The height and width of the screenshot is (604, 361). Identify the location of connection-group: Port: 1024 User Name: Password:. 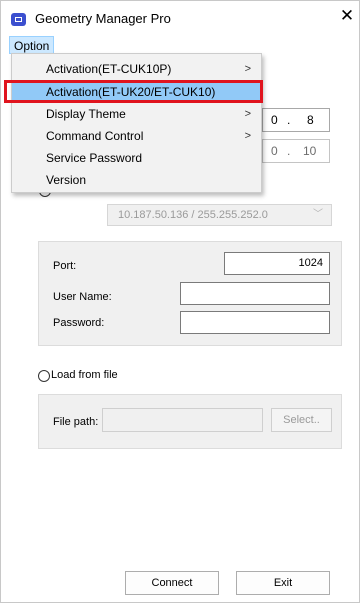
(190, 293).